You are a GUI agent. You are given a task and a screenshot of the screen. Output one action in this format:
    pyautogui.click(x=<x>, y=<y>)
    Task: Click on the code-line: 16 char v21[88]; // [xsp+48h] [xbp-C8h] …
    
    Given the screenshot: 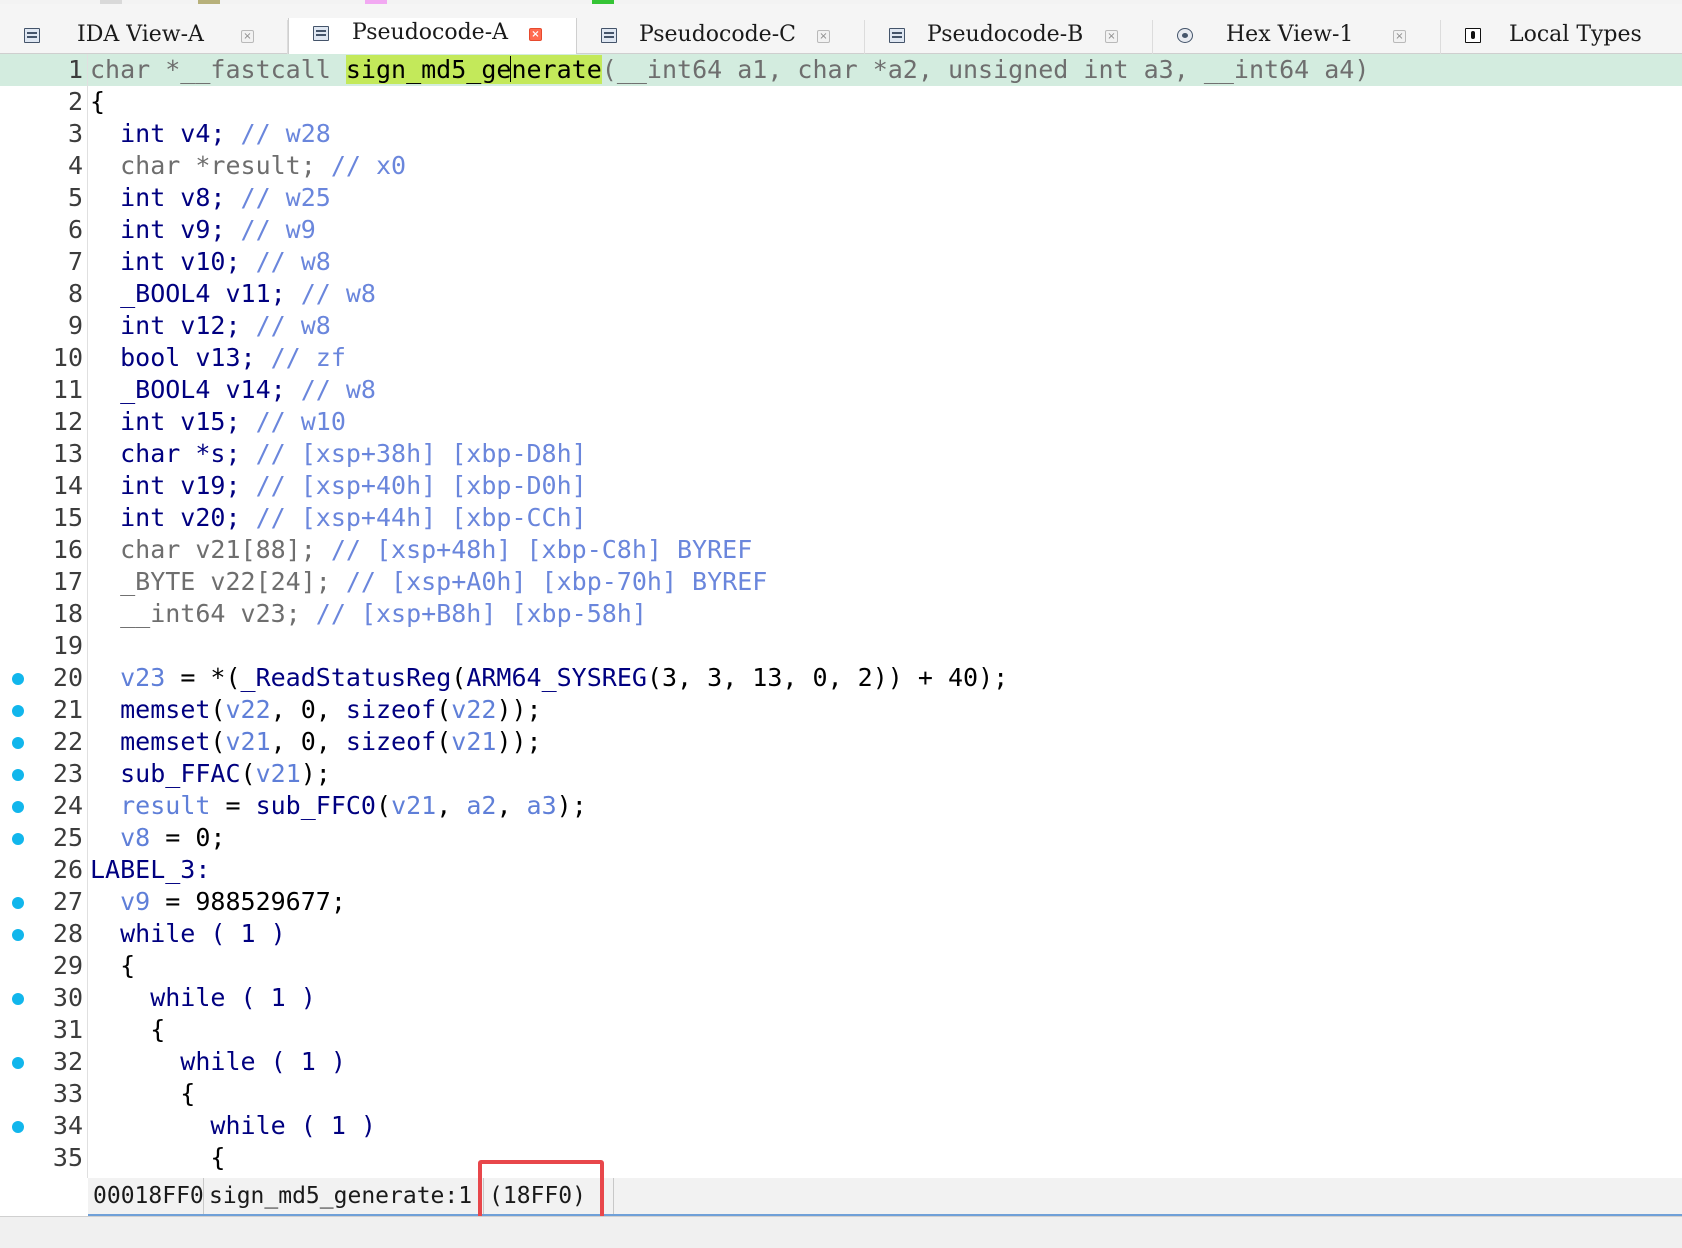 What is the action you would take?
    pyautogui.click(x=841, y=550)
    